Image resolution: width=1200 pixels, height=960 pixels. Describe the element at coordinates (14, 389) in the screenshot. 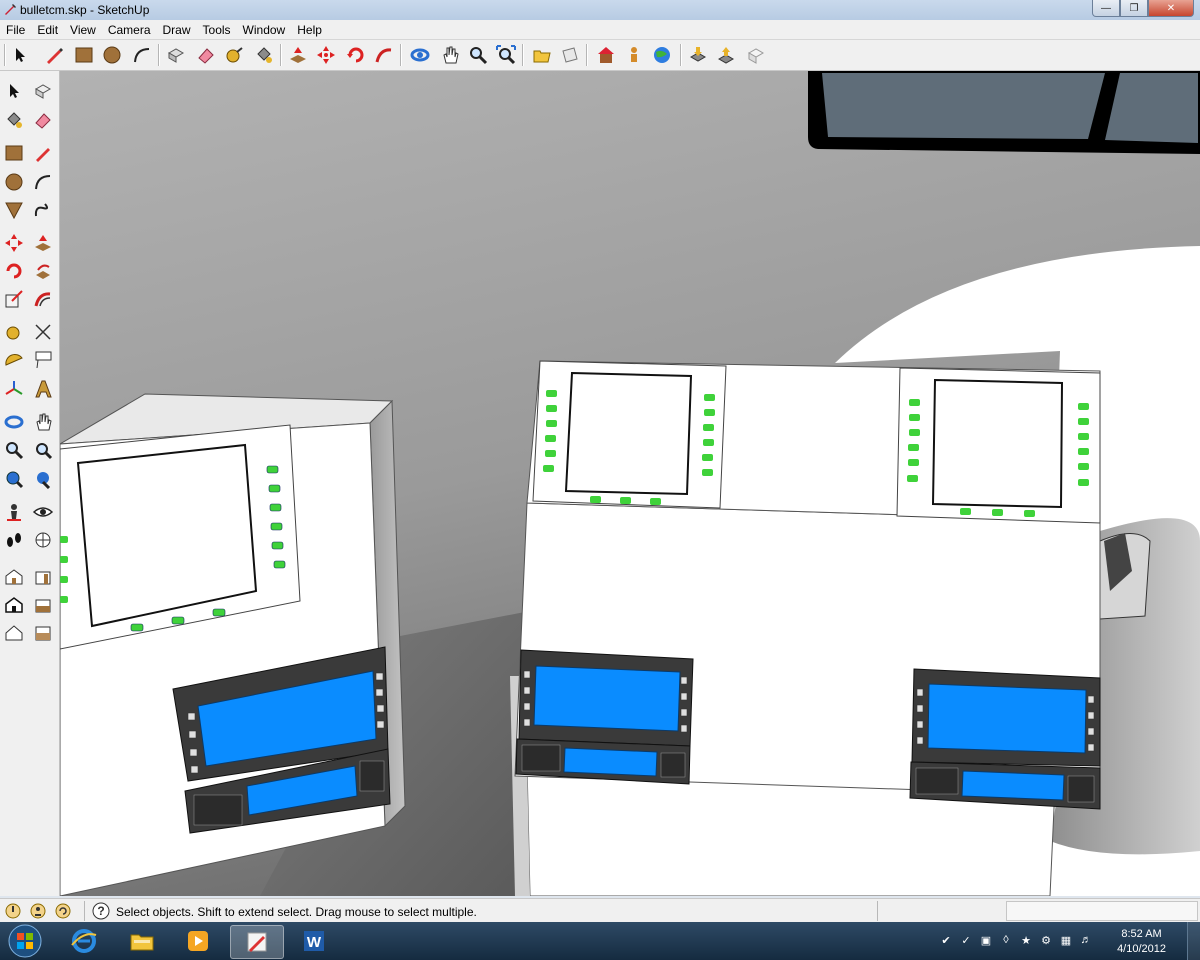

I see `palette-axes-button` at that location.